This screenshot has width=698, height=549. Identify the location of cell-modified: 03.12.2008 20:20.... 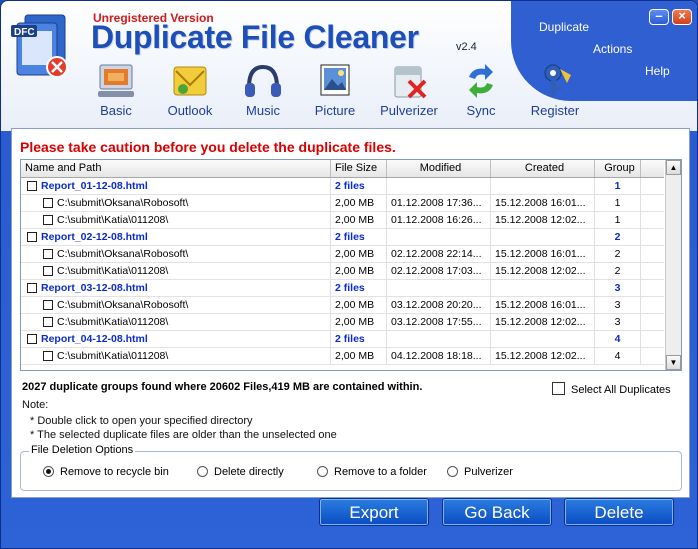
(439, 305).